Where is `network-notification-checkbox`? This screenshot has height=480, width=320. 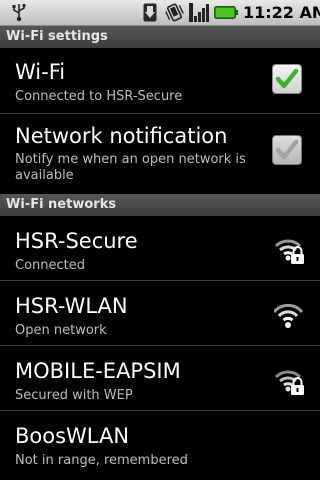 network-notification-checkbox is located at coordinates (287, 150).